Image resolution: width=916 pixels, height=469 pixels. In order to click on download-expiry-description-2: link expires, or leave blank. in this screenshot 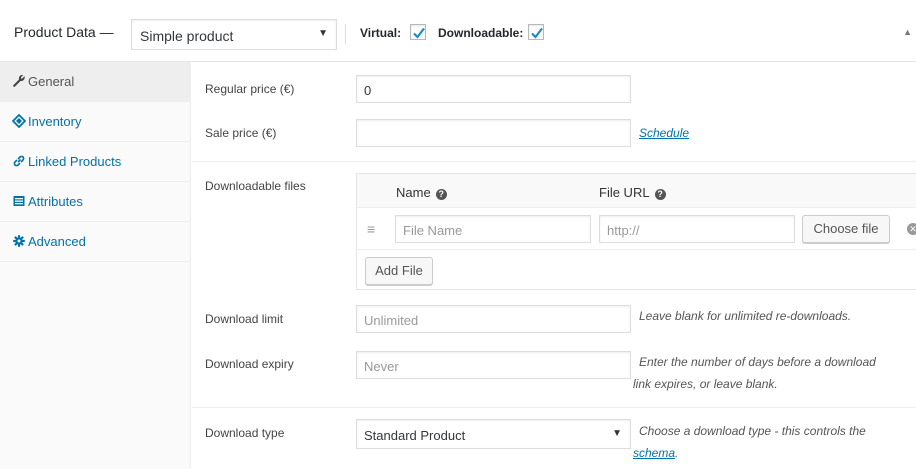, I will do `click(705, 384)`.